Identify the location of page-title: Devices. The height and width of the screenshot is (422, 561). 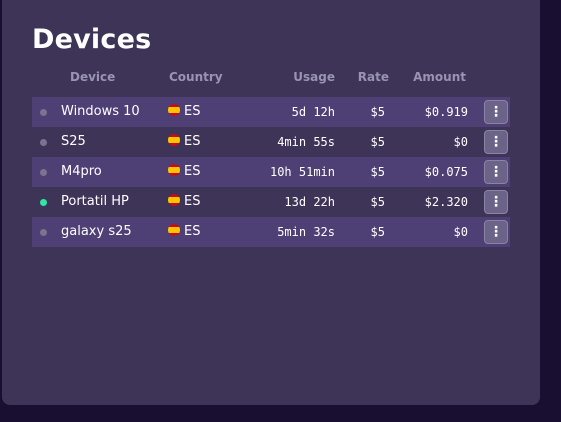
(92, 39).